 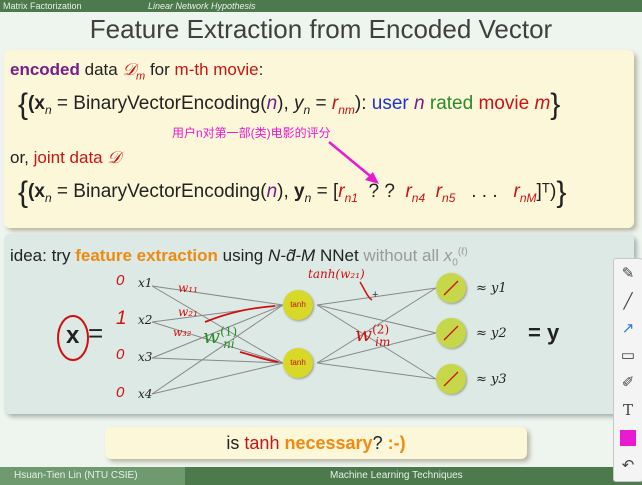 I want to click on hand-value-1: 0, so click(x=120, y=280).